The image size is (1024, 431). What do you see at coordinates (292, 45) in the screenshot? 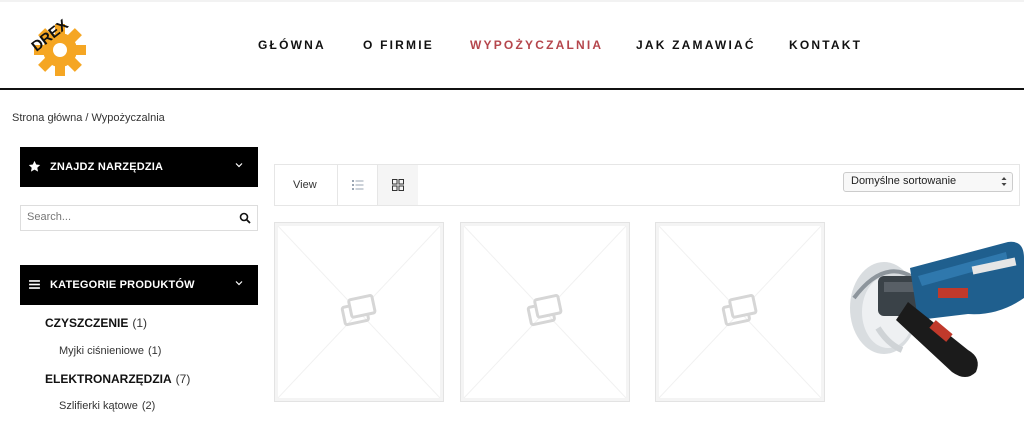
I see `nav-glowna: GŁÓWNA` at bounding box center [292, 45].